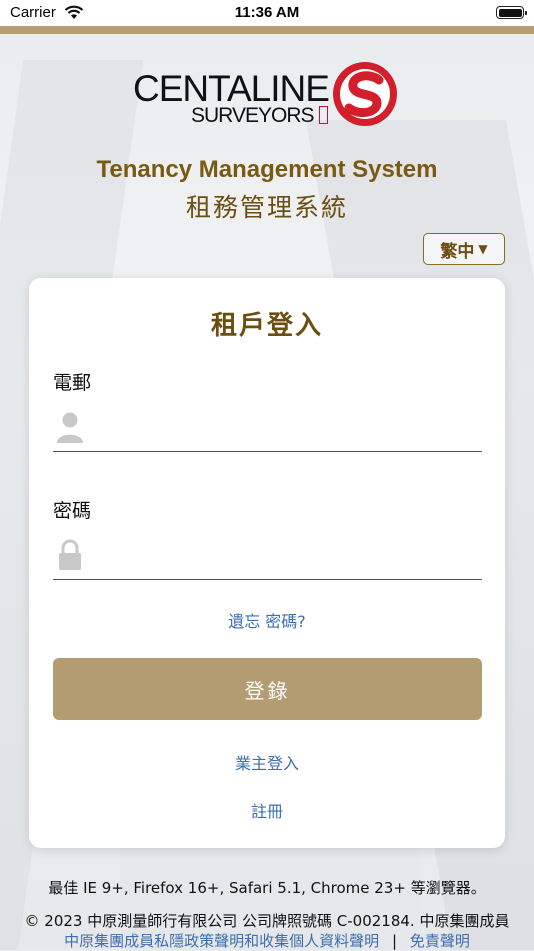 The width and height of the screenshot is (534, 951). I want to click on language-select: 繁中 ▼, so click(464, 249).